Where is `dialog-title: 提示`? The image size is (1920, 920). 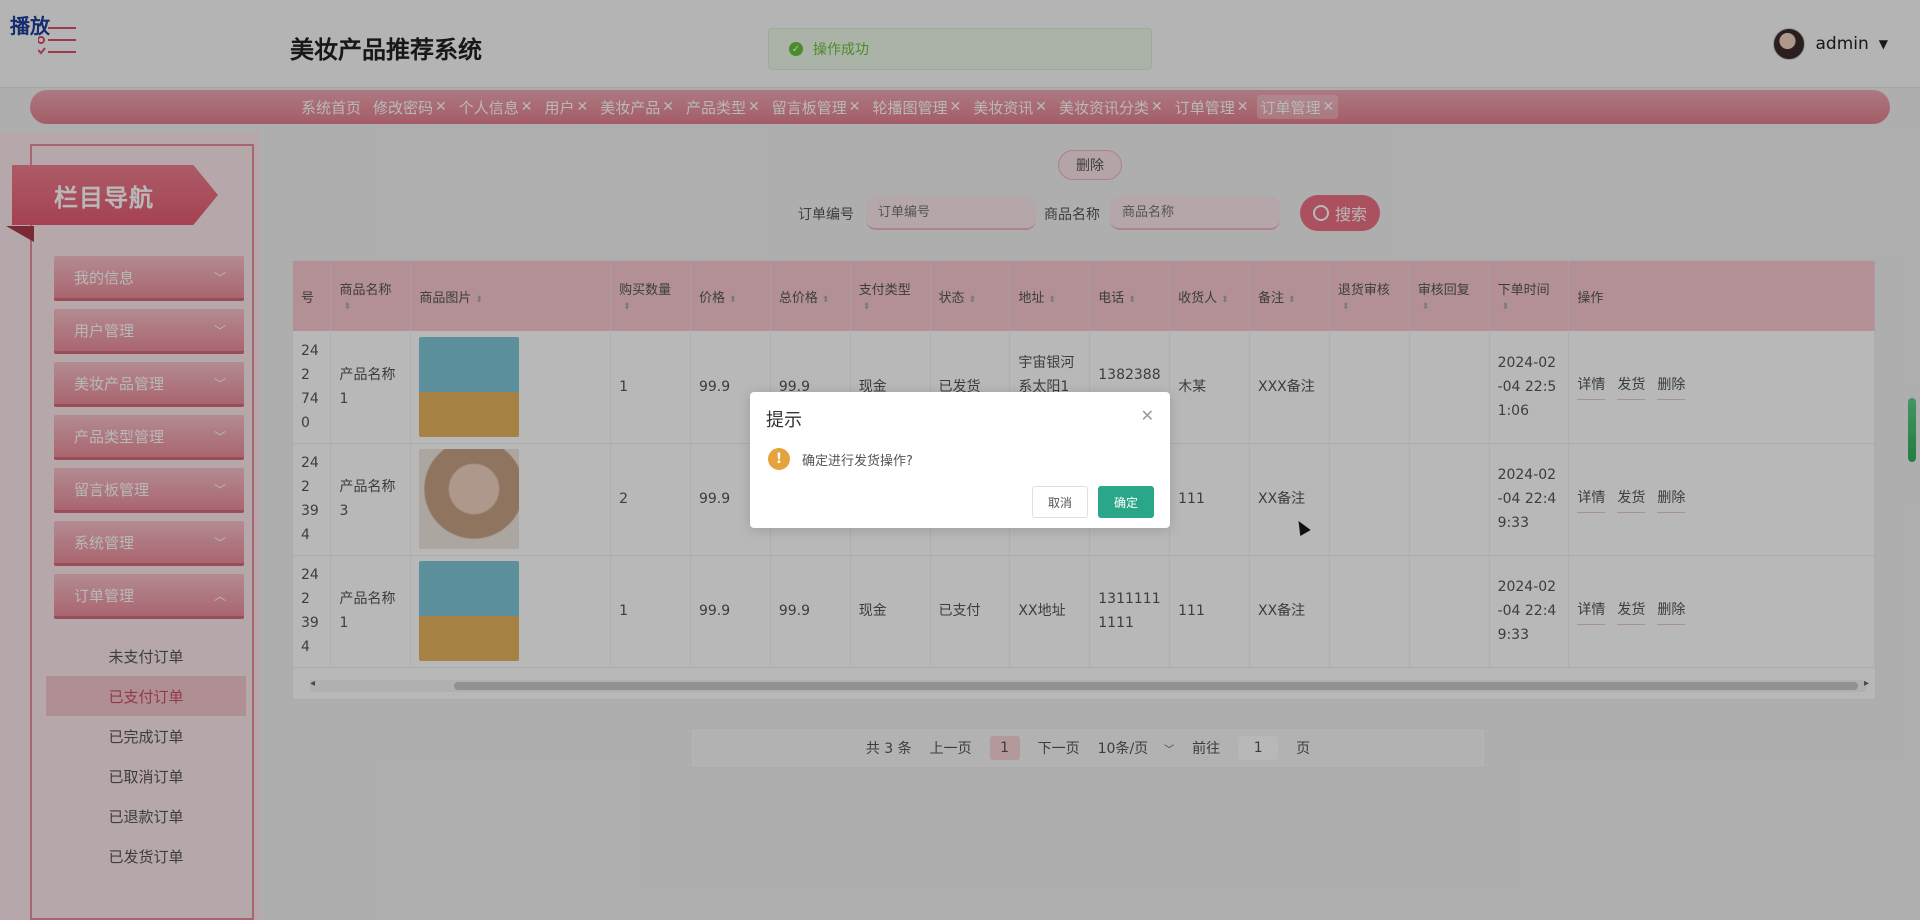 dialog-title: 提示 is located at coordinates (784, 420).